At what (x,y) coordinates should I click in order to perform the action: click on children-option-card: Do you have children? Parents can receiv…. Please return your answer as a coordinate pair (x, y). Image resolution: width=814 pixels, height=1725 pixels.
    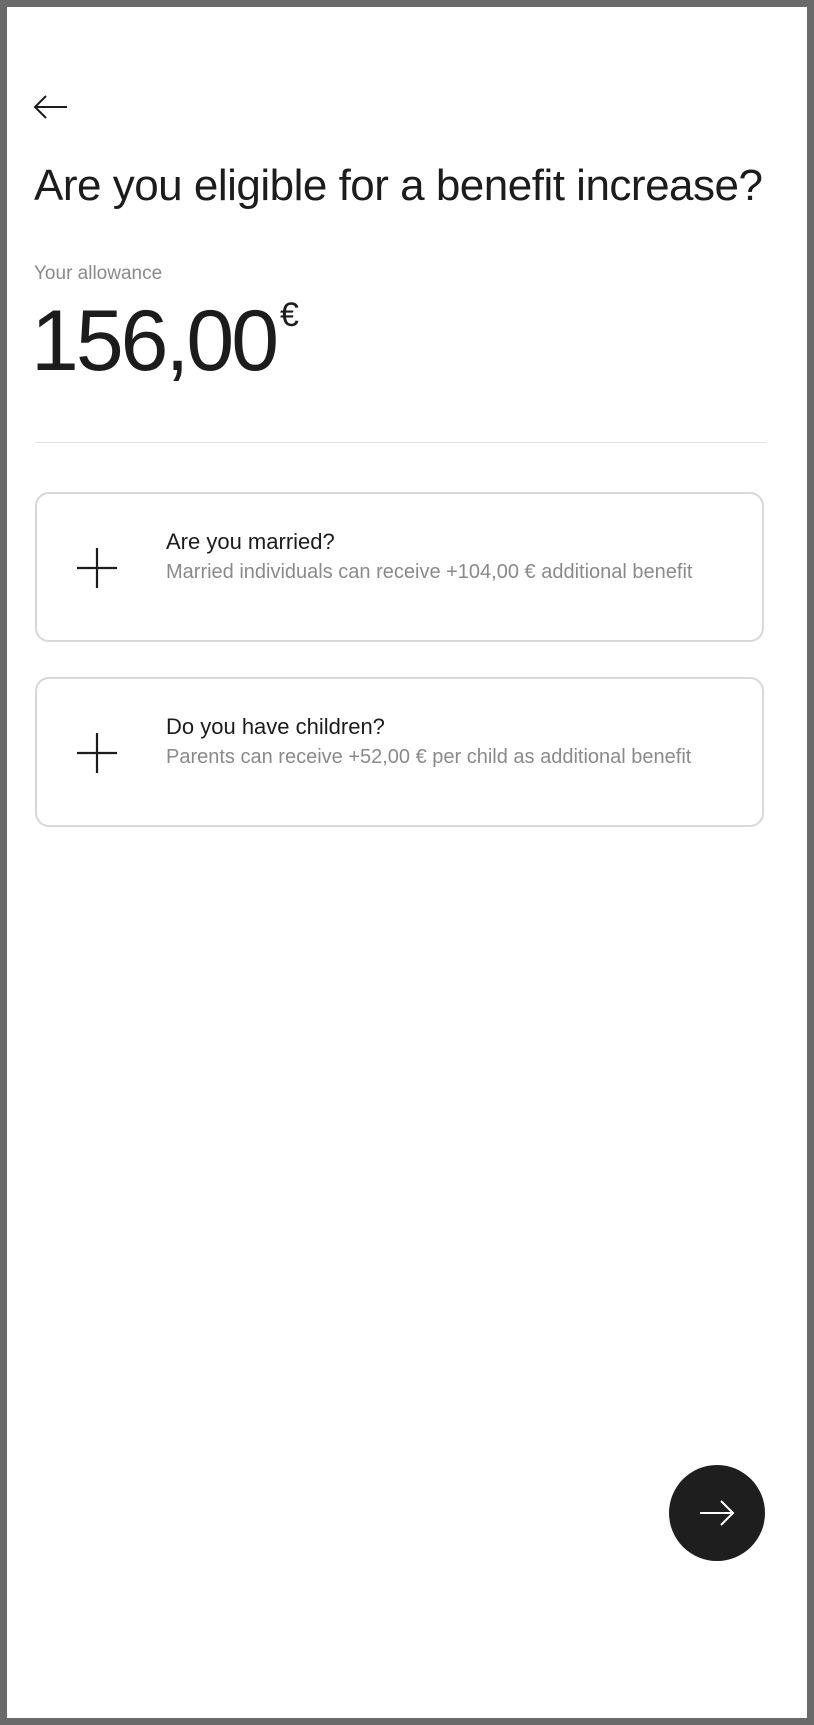
    Looking at the image, I should click on (399, 752).